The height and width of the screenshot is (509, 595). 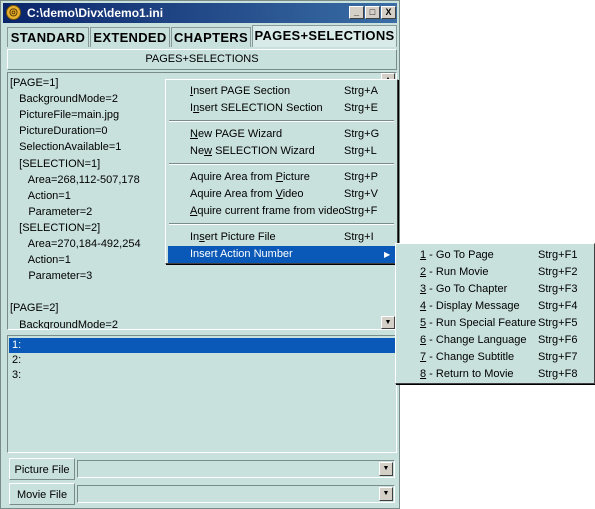 What do you see at coordinates (75, 244) in the screenshot?
I see `editor-line: Area=270,184-492,254` at bounding box center [75, 244].